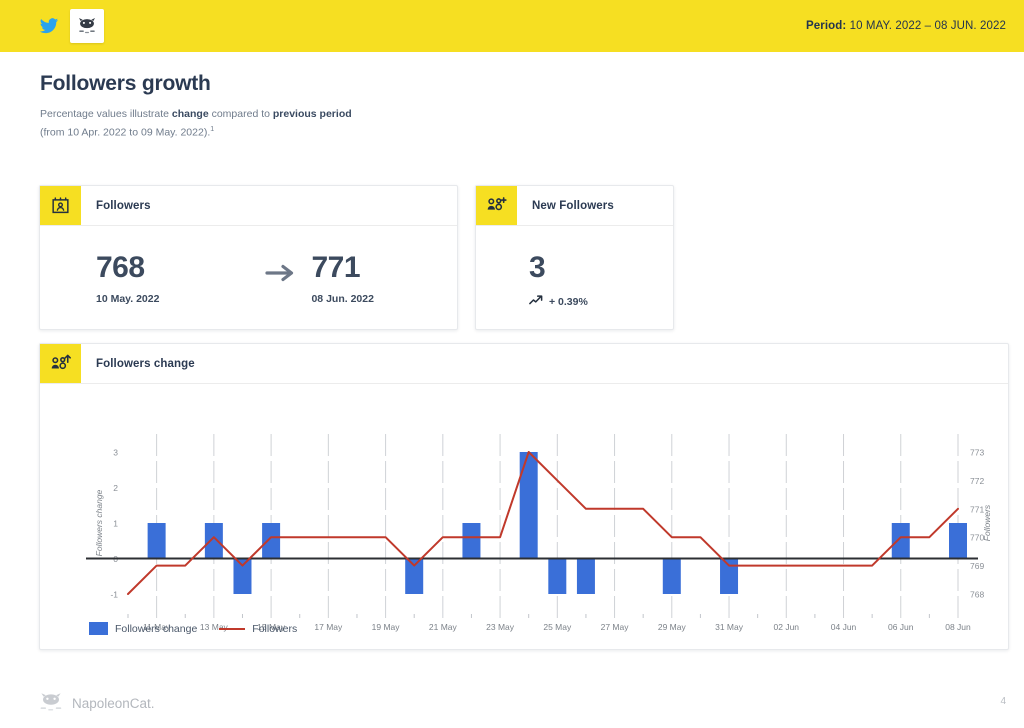 The image size is (1024, 728). What do you see at coordinates (615, 627) in the screenshot?
I see `svg-text: 27 May` at bounding box center [615, 627].